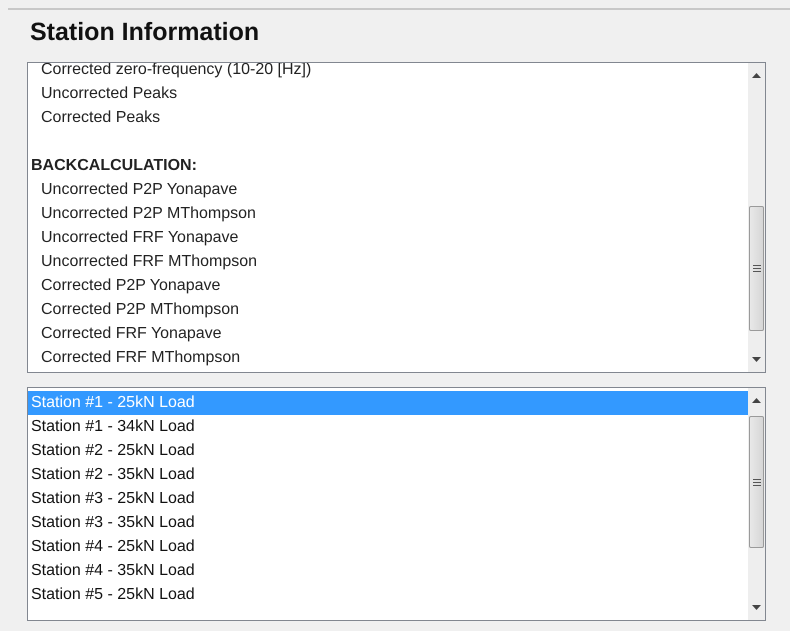 This screenshot has height=631, width=790. What do you see at coordinates (388, 523) in the screenshot?
I see `station-item: Station #3 - 35kN Load` at bounding box center [388, 523].